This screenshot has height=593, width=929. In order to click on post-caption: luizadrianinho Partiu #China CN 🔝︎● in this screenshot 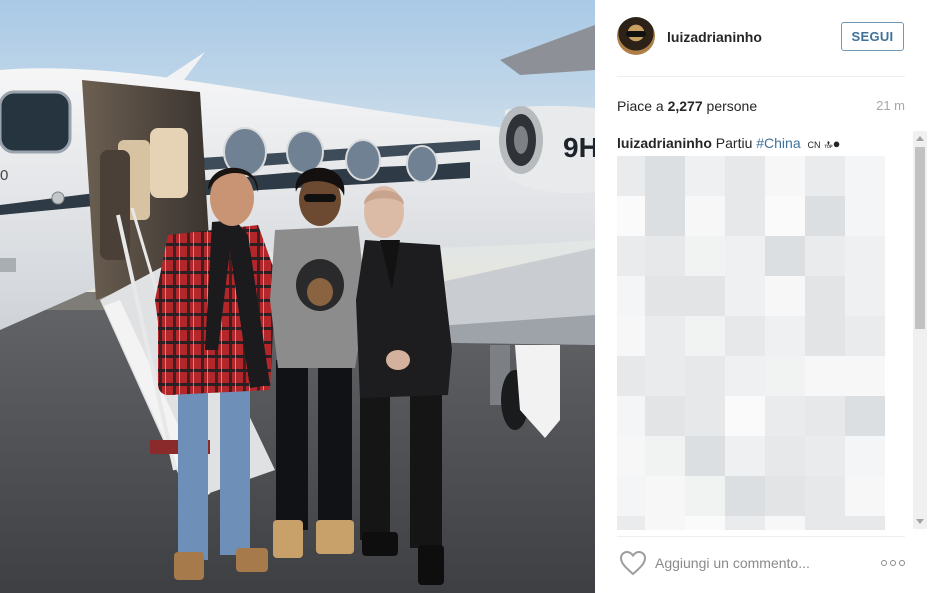, I will do `click(729, 143)`.